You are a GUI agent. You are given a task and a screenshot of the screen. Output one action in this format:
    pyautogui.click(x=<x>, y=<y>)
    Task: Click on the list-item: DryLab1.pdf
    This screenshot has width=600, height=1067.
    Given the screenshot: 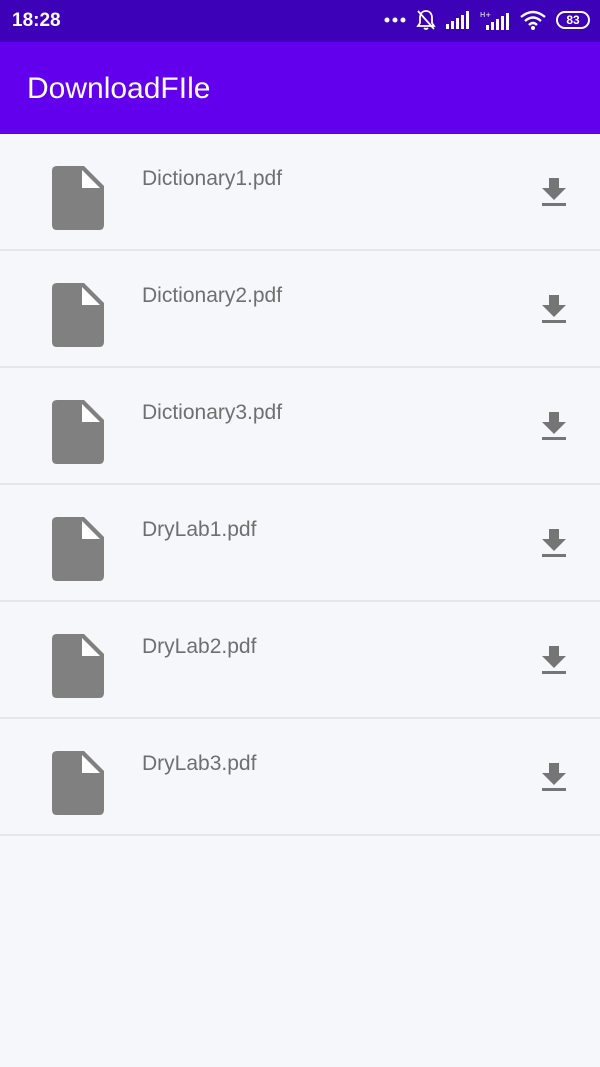 What is the action you would take?
    pyautogui.click(x=300, y=543)
    